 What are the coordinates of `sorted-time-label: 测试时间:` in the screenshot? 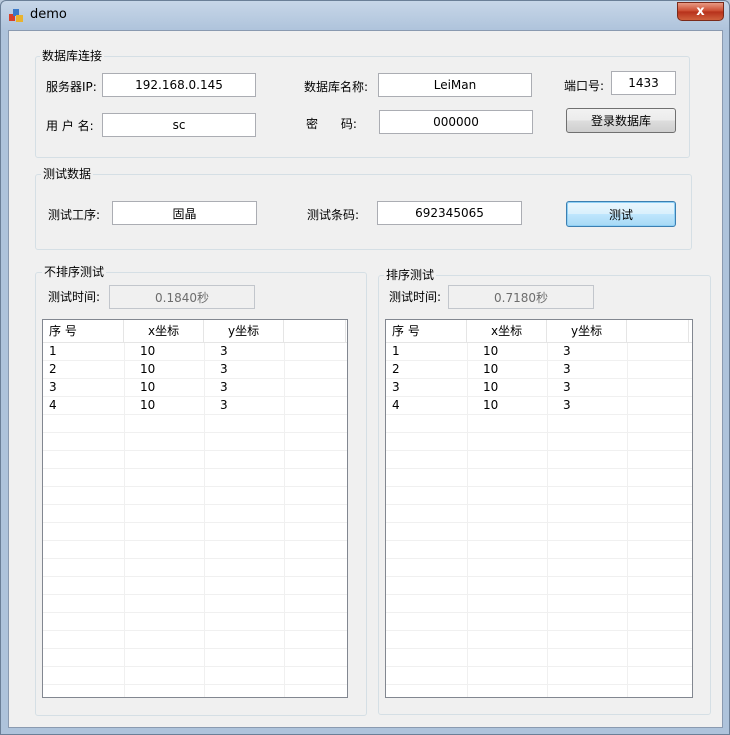 It's located at (415, 297).